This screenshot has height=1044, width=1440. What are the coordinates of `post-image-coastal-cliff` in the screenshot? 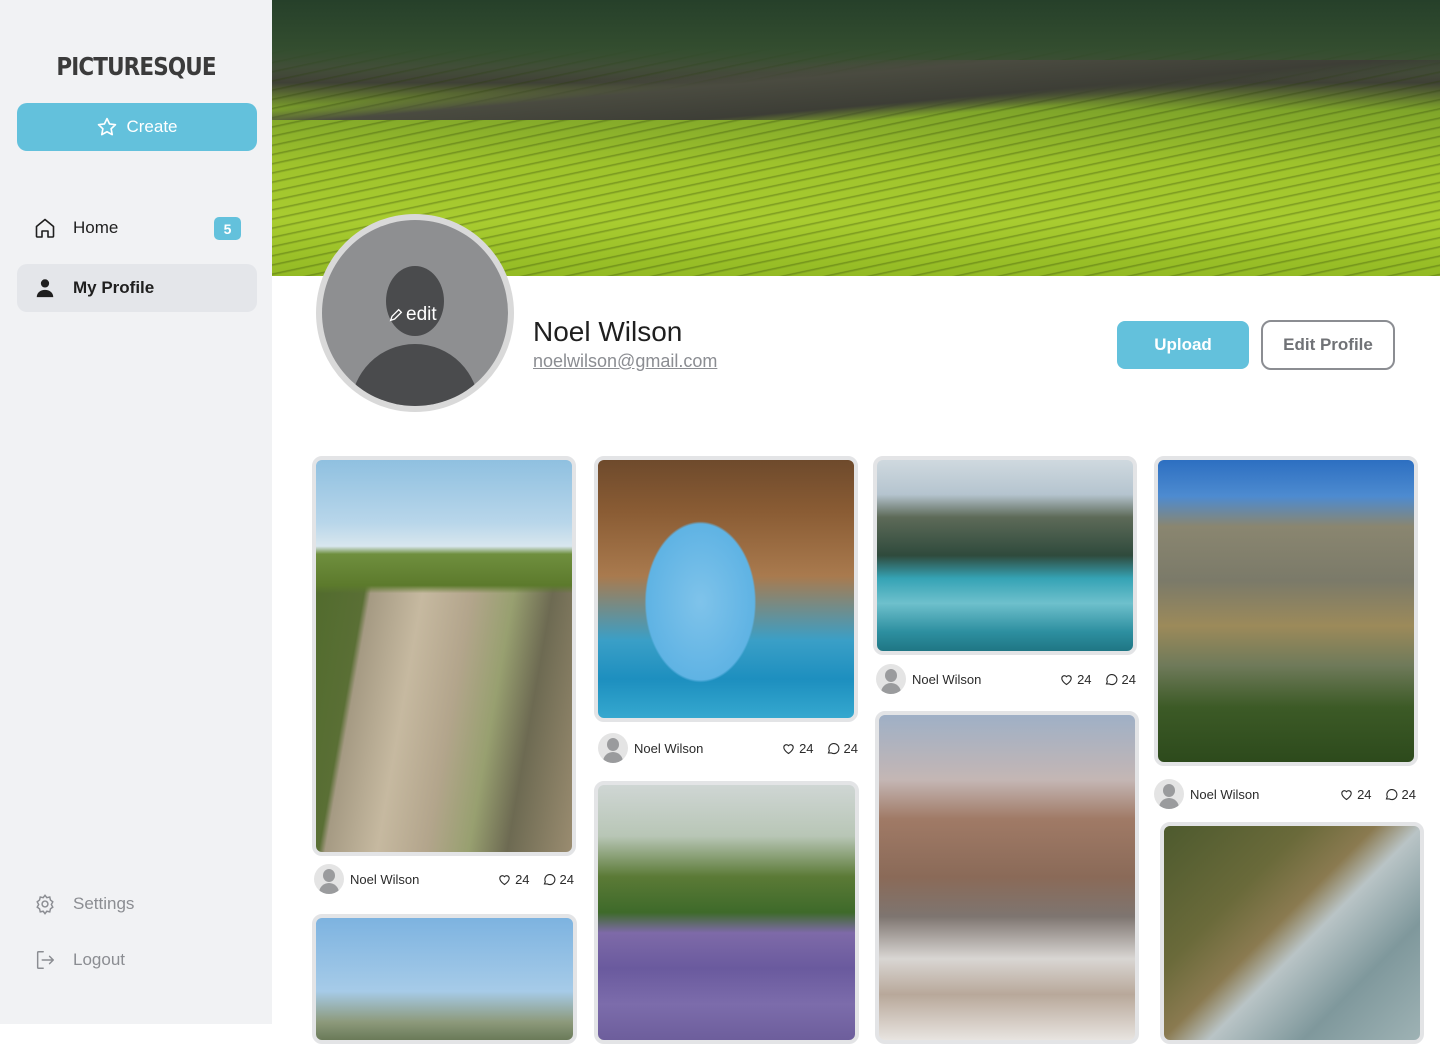 It's located at (444, 656).